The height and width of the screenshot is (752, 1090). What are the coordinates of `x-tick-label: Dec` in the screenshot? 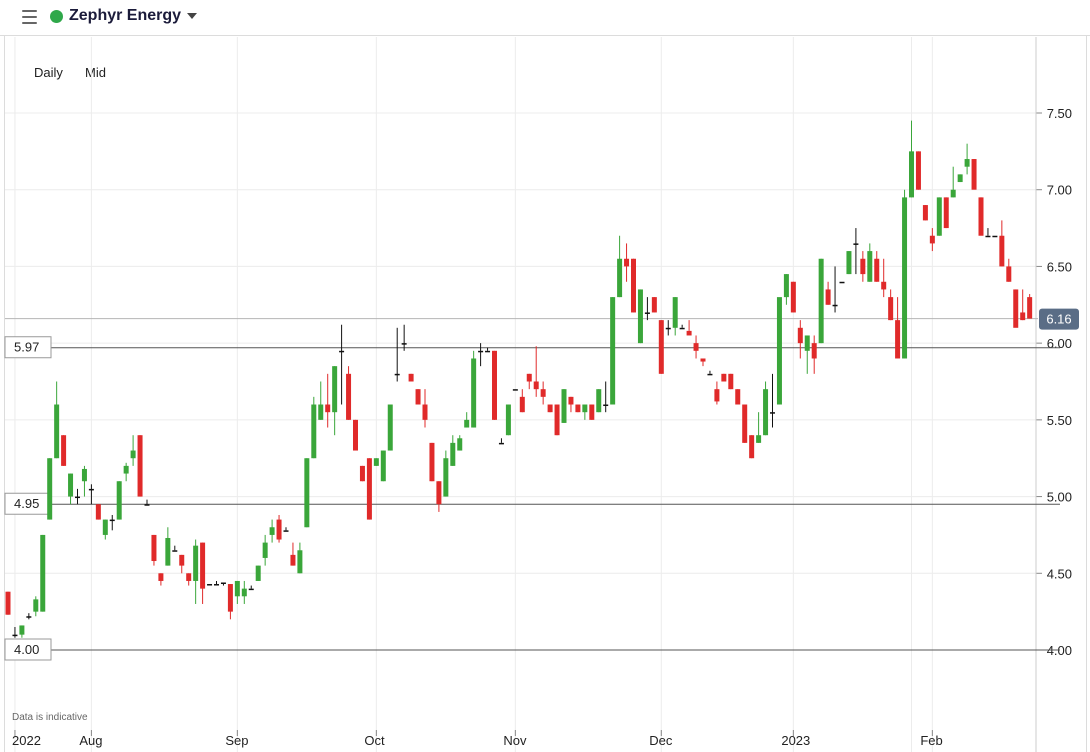 It's located at (661, 740).